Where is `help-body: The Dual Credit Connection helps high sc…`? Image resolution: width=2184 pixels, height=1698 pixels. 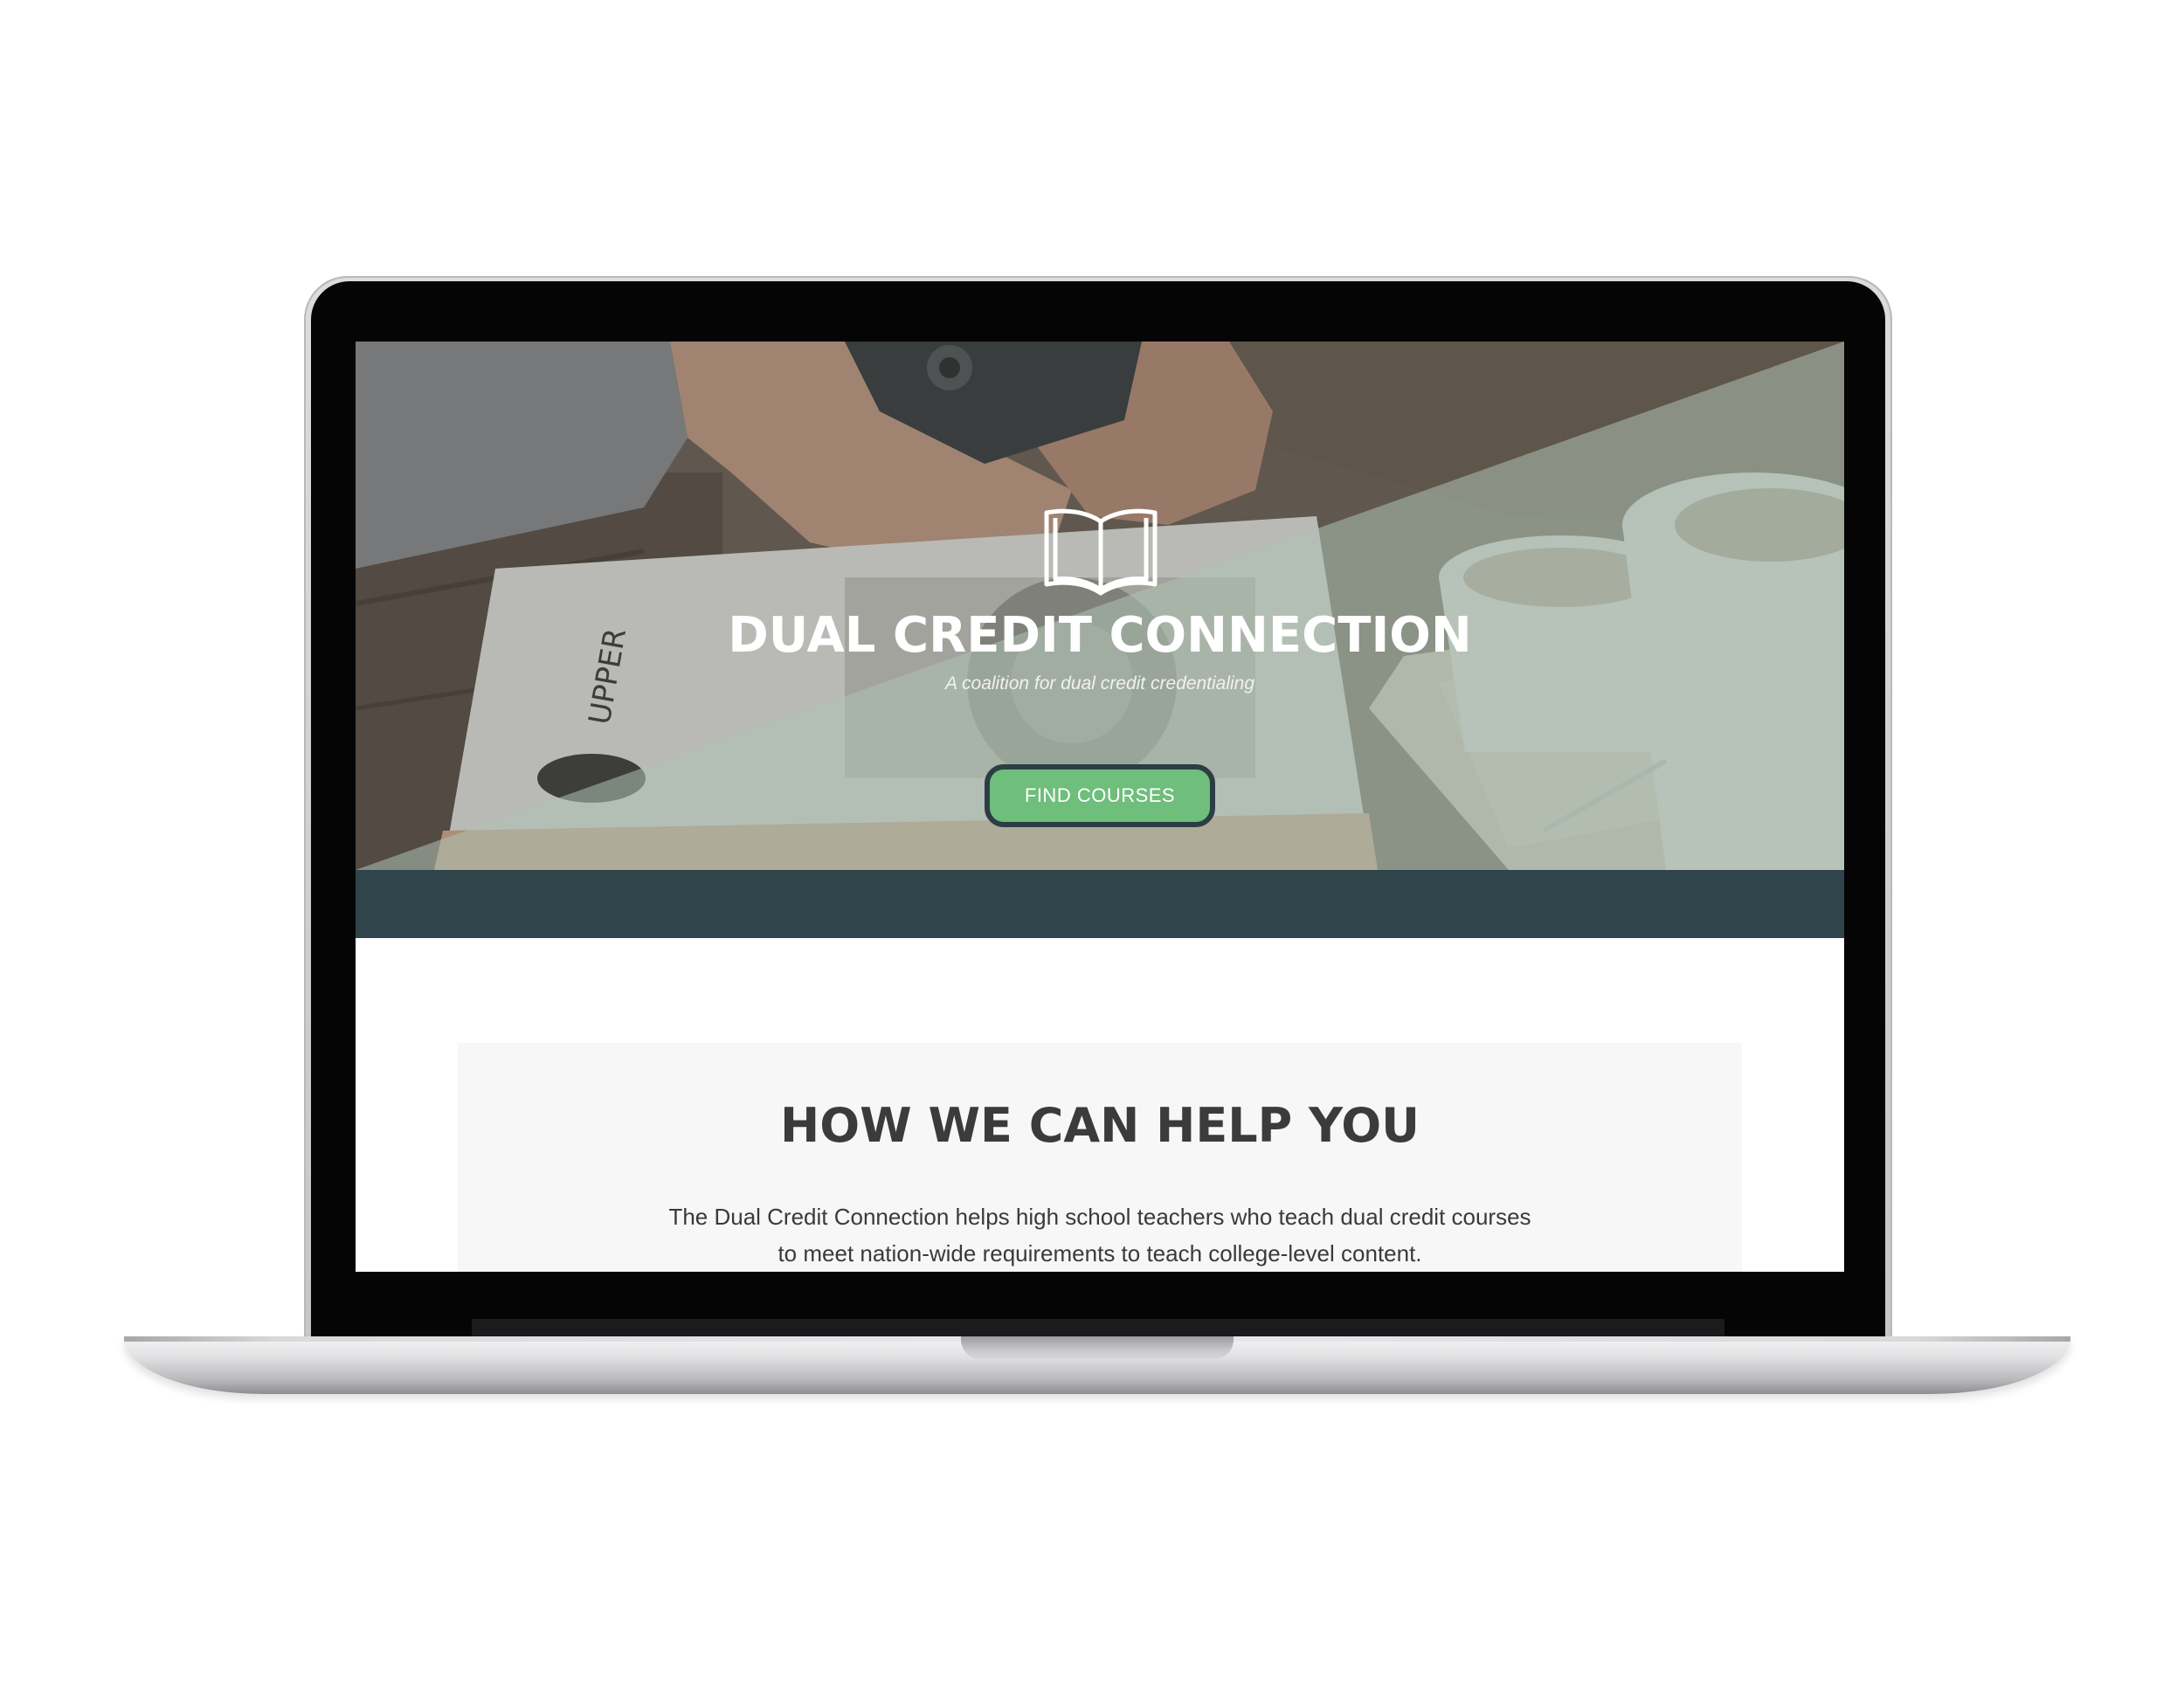
help-body: The Dual Credit Connection helps high sc… is located at coordinates (1100, 1235).